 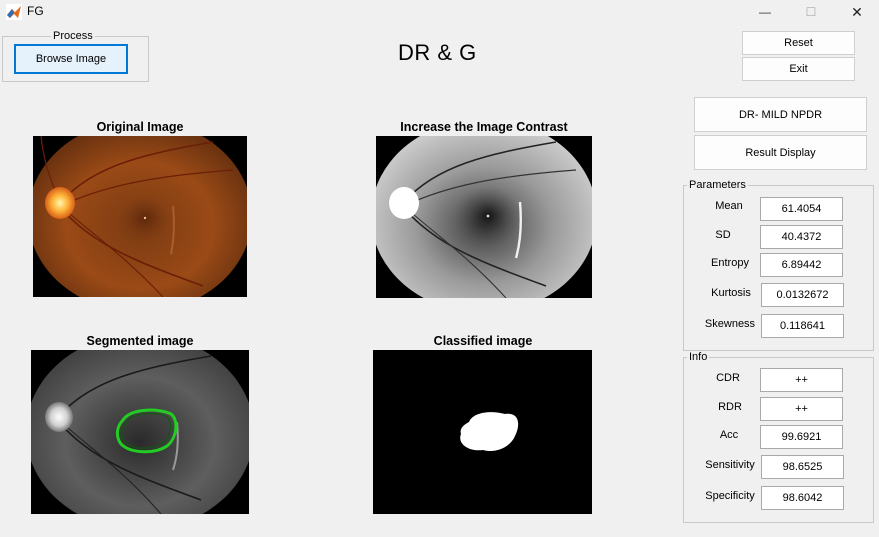 I want to click on sensitivity-field: 98.6525, so click(x=802, y=467).